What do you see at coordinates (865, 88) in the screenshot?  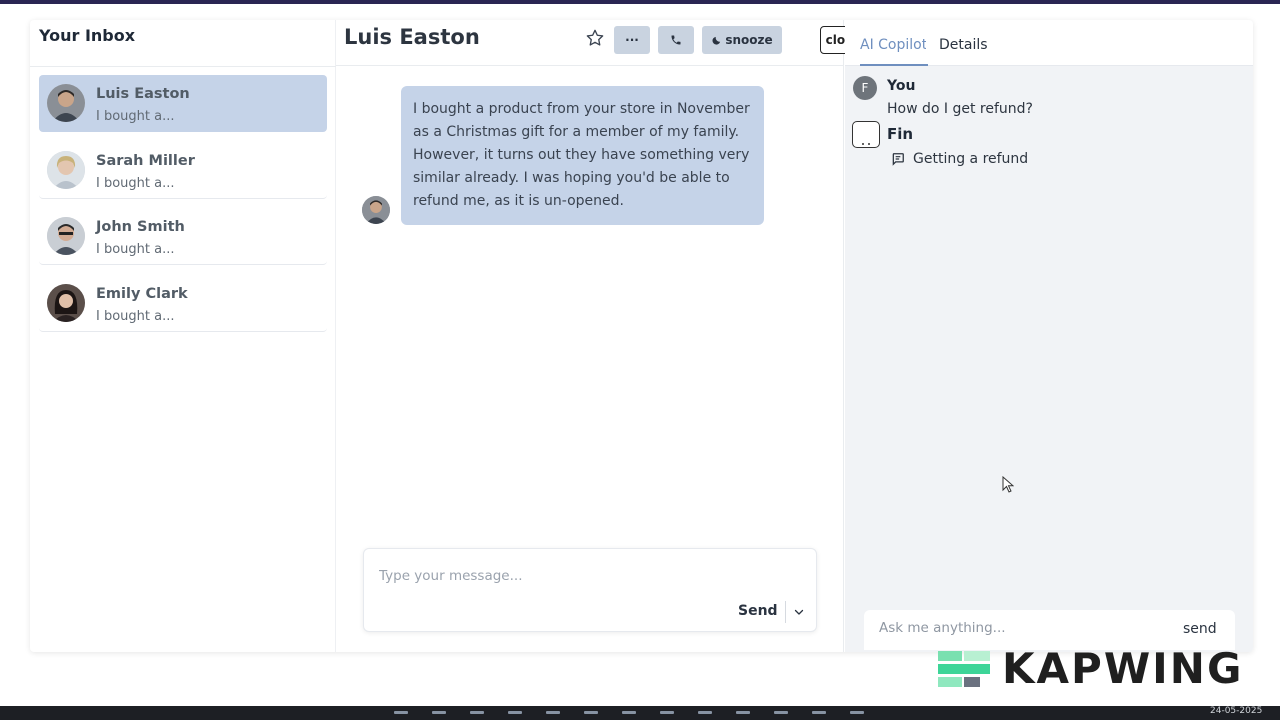 I see `user-avatar: F` at bounding box center [865, 88].